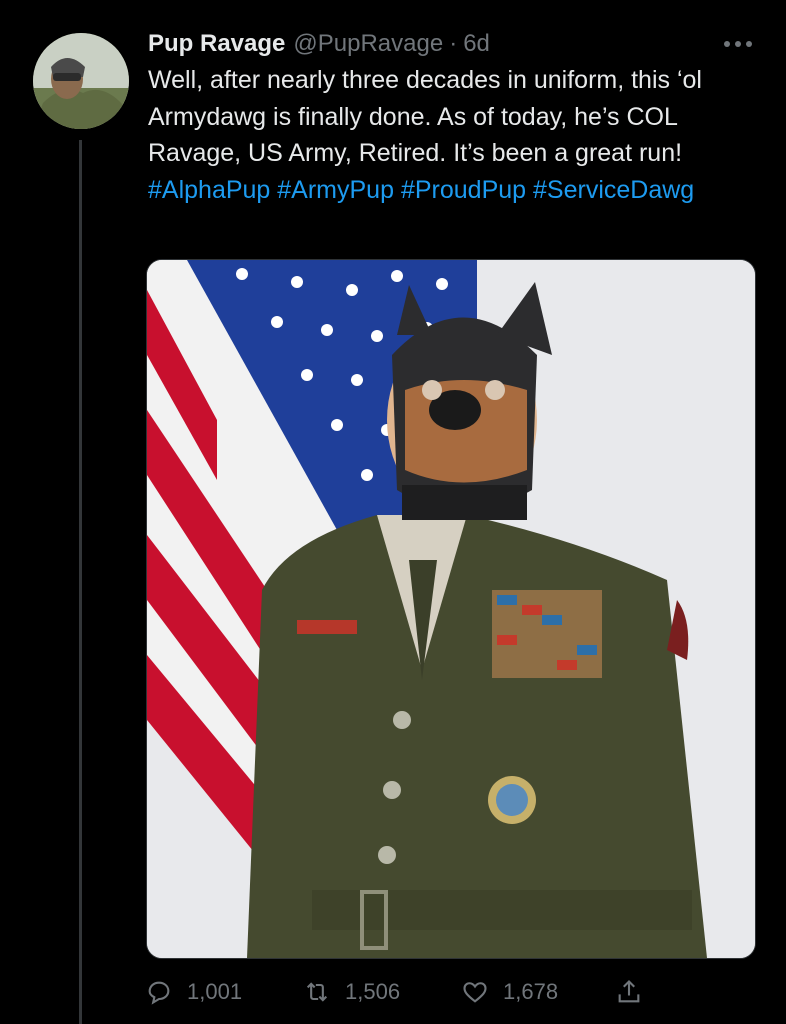 The image size is (786, 1024). Describe the element at coordinates (215, 991) in the screenshot. I see `reply-count: 1,001` at that location.